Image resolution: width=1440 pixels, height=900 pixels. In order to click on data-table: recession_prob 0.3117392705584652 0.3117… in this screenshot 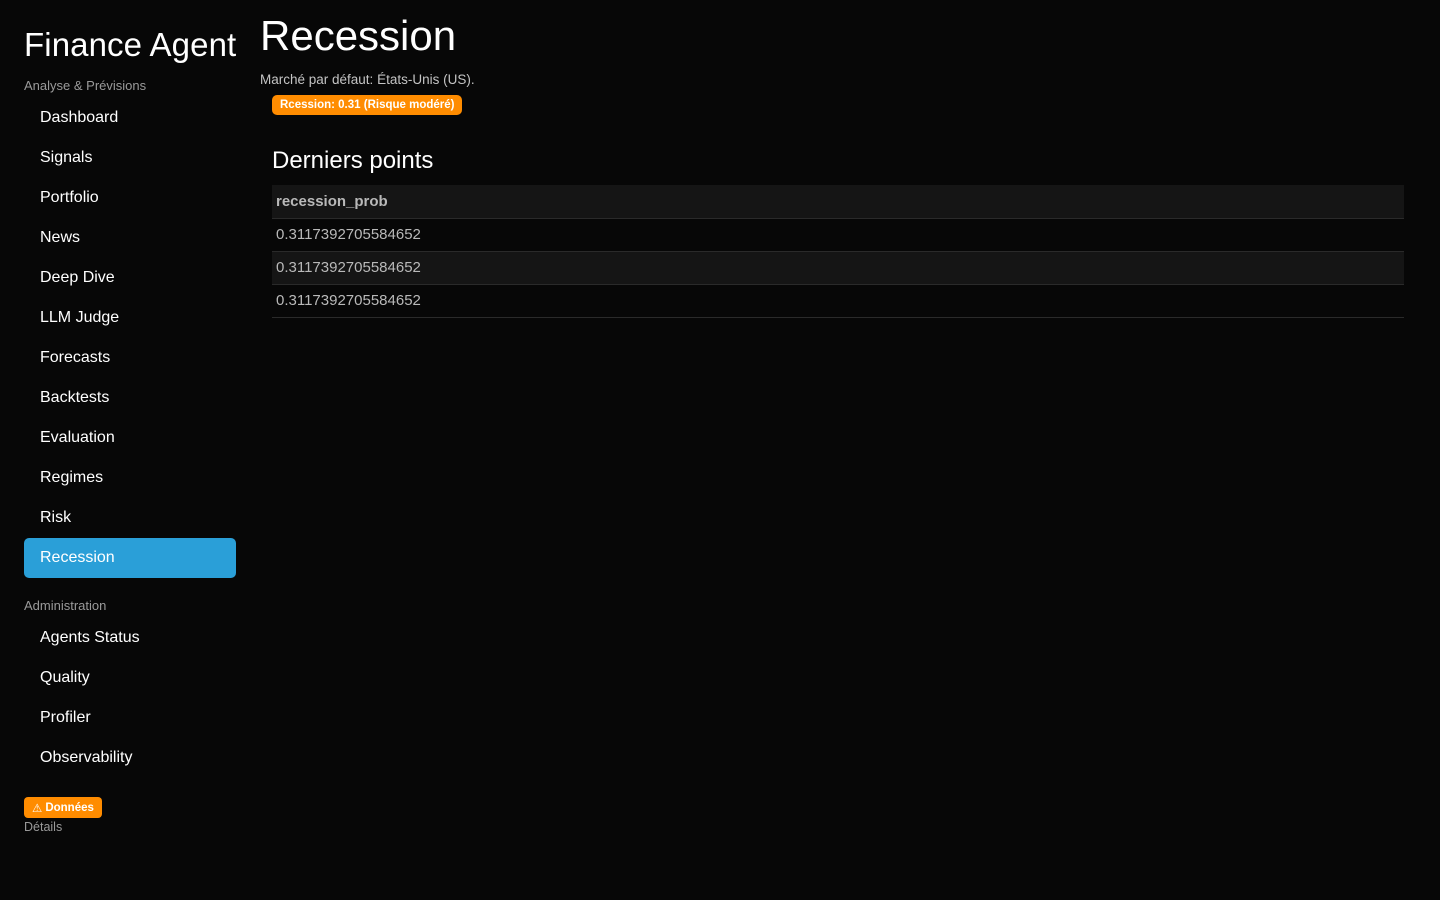, I will do `click(838, 251)`.